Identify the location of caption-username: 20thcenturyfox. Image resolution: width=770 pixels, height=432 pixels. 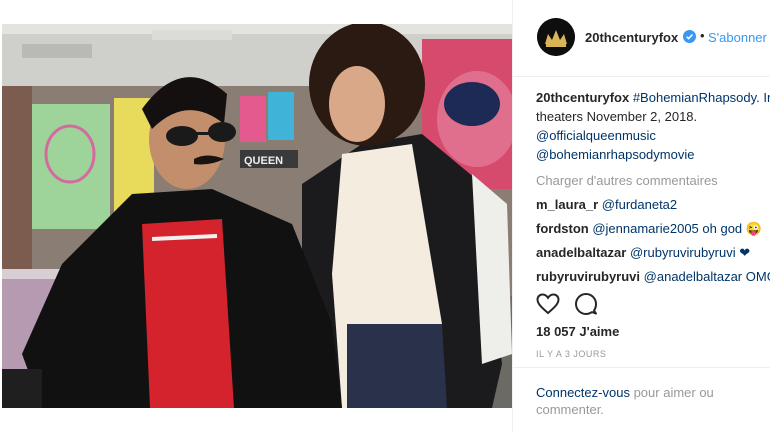
(582, 97).